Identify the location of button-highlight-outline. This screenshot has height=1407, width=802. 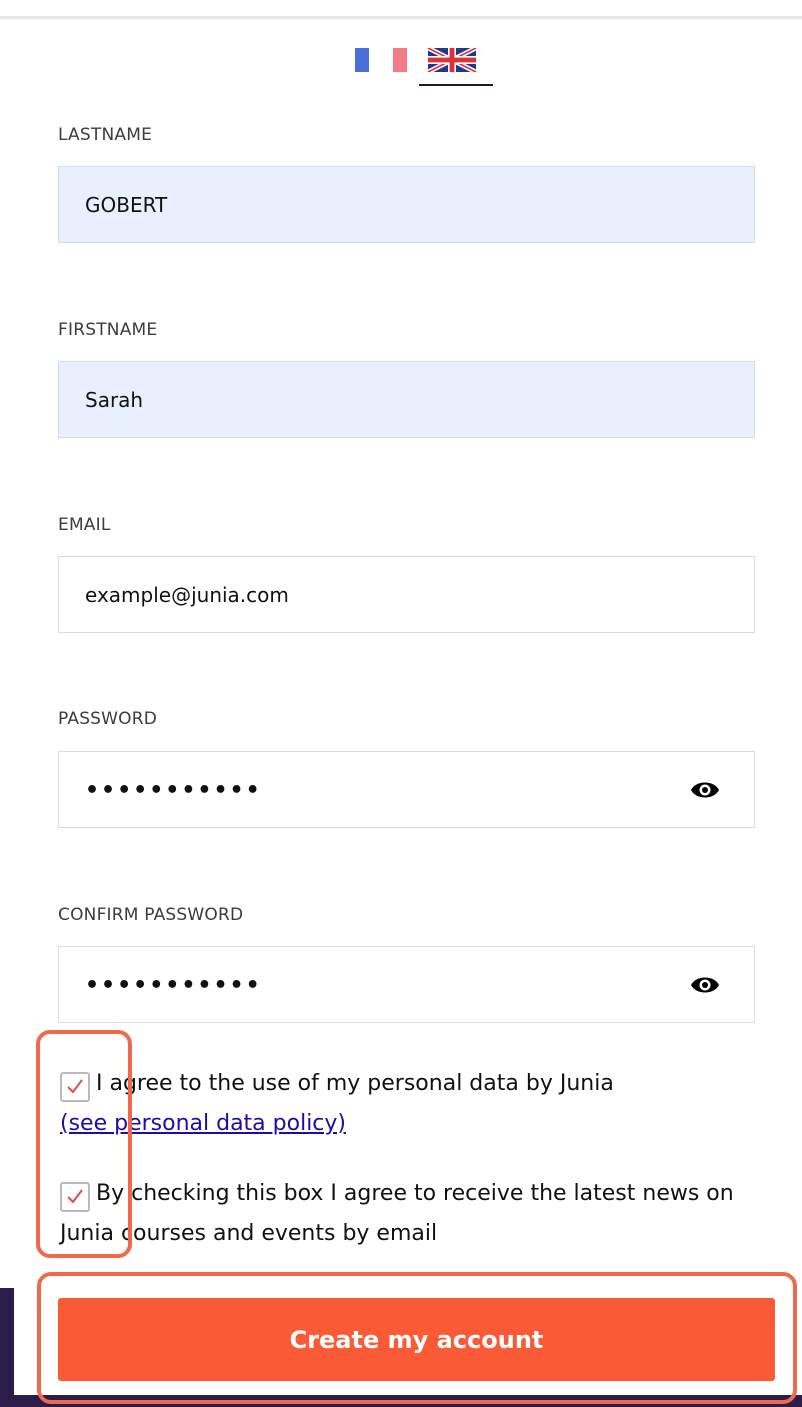
(417, 1338).